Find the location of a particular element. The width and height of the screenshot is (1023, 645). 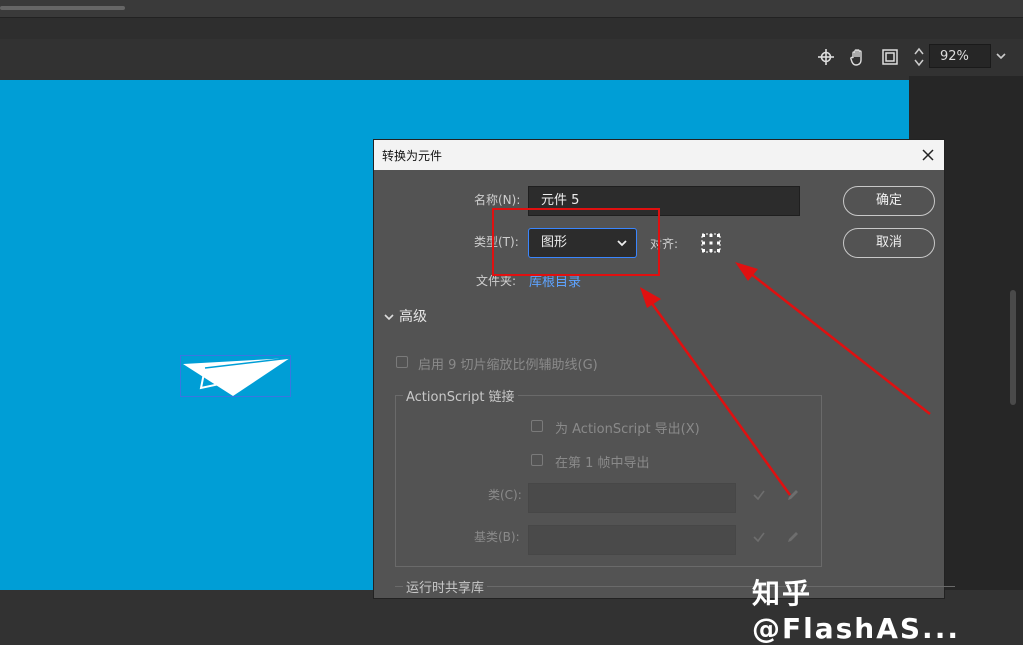

ok-button: 确定 is located at coordinates (889, 201).